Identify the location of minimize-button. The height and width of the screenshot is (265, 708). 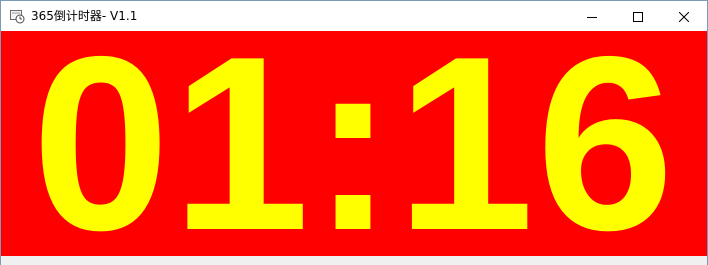
(592, 16).